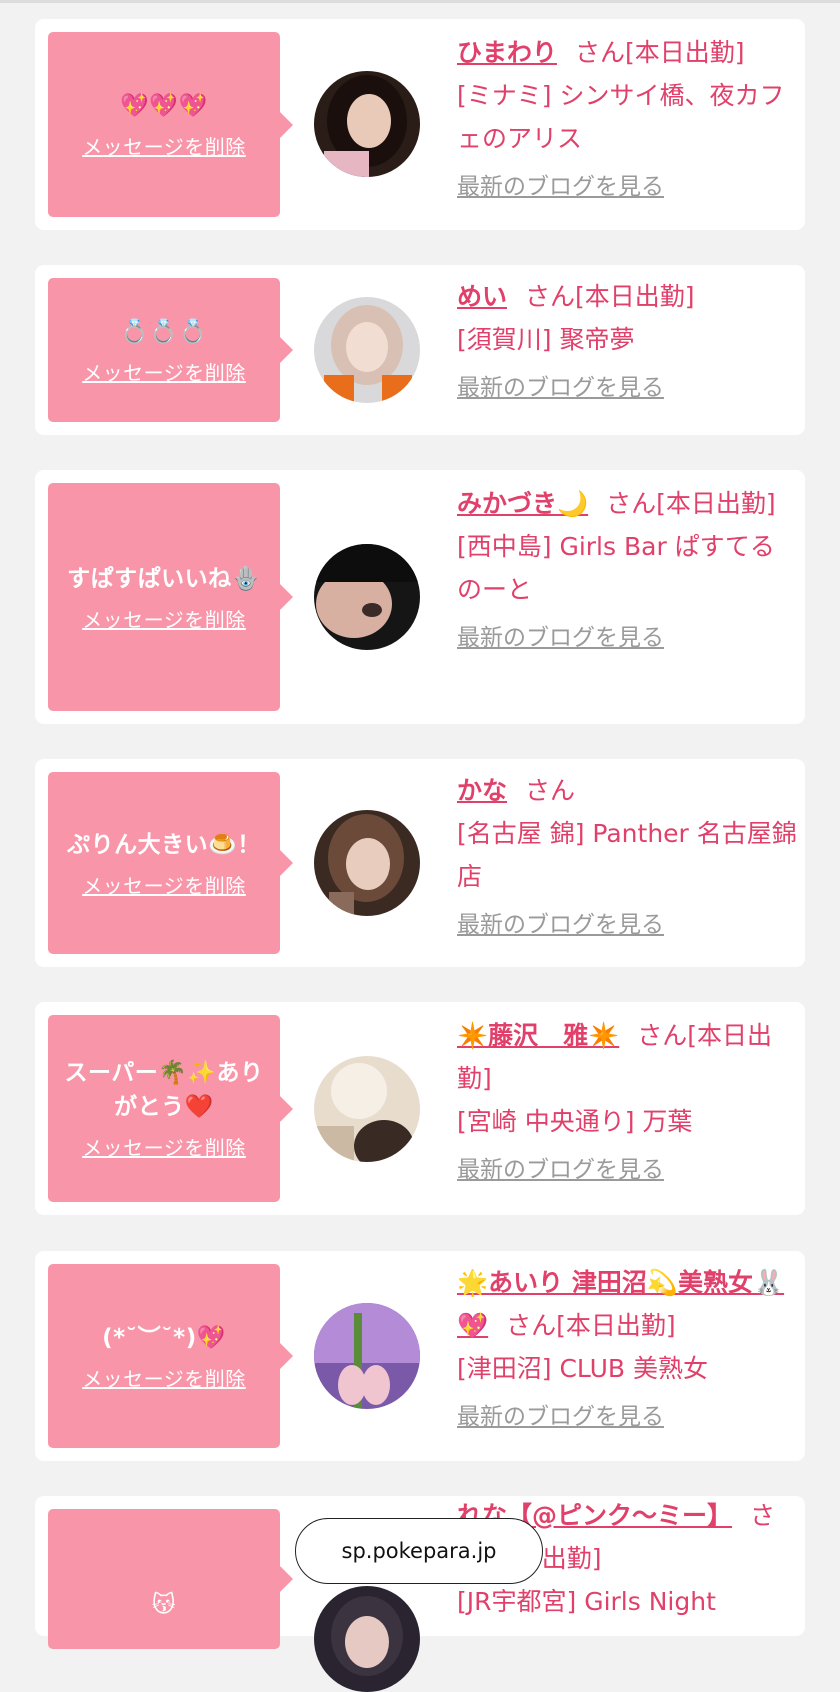 Image resolution: width=840 pixels, height=1692 pixels. Describe the element at coordinates (170, 597) in the screenshot. I see `message-bubble: すぱすぱいいね🪬 メッセージを削除` at that location.